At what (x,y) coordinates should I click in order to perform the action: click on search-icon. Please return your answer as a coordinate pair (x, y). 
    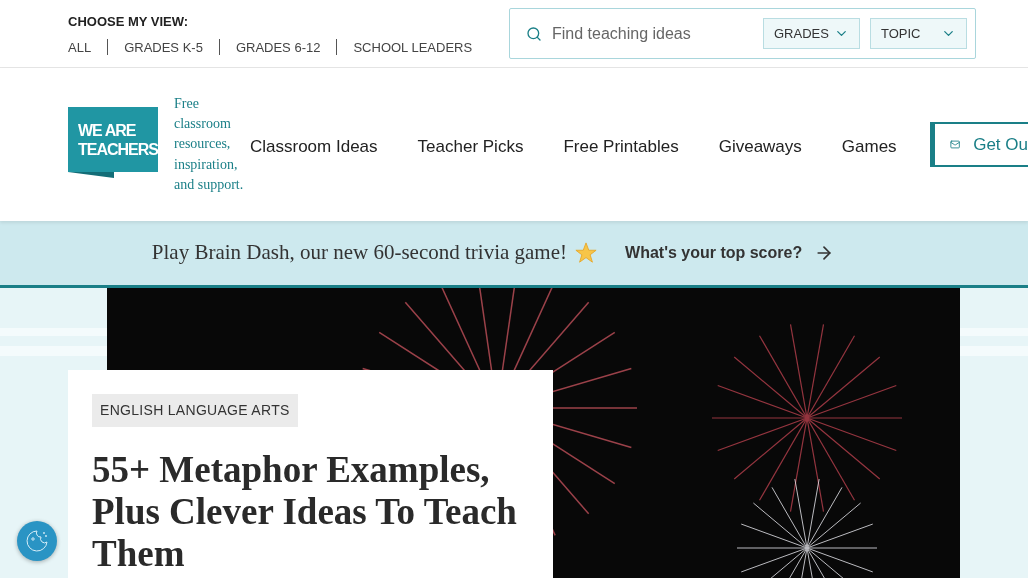
    Looking at the image, I should click on (534, 33).